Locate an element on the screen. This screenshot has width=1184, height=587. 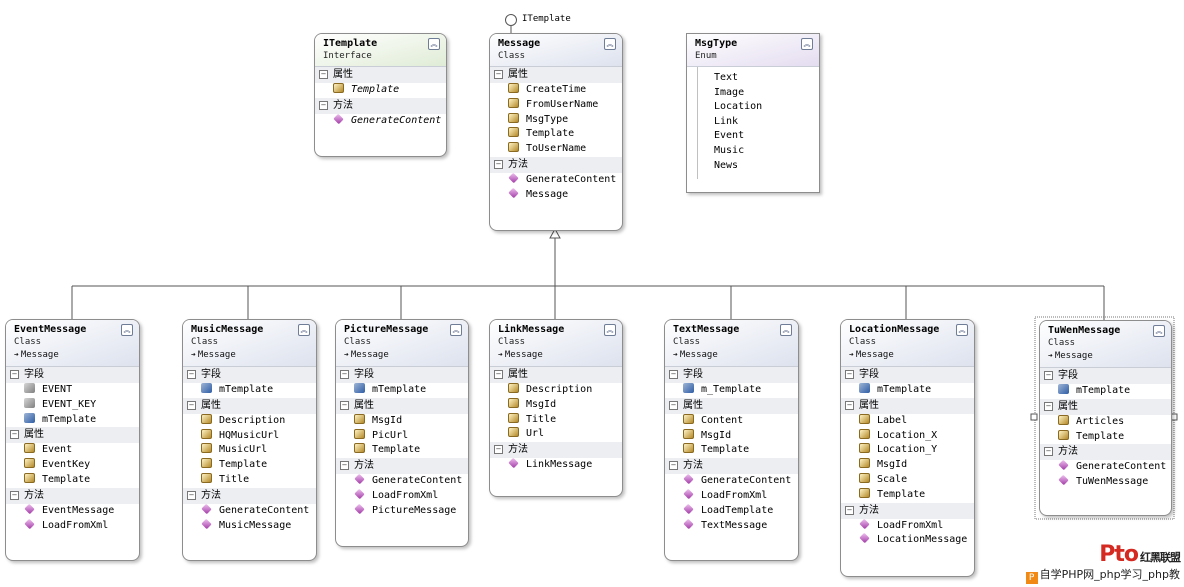
member-row: LoadTemplate is located at coordinates (731, 511).